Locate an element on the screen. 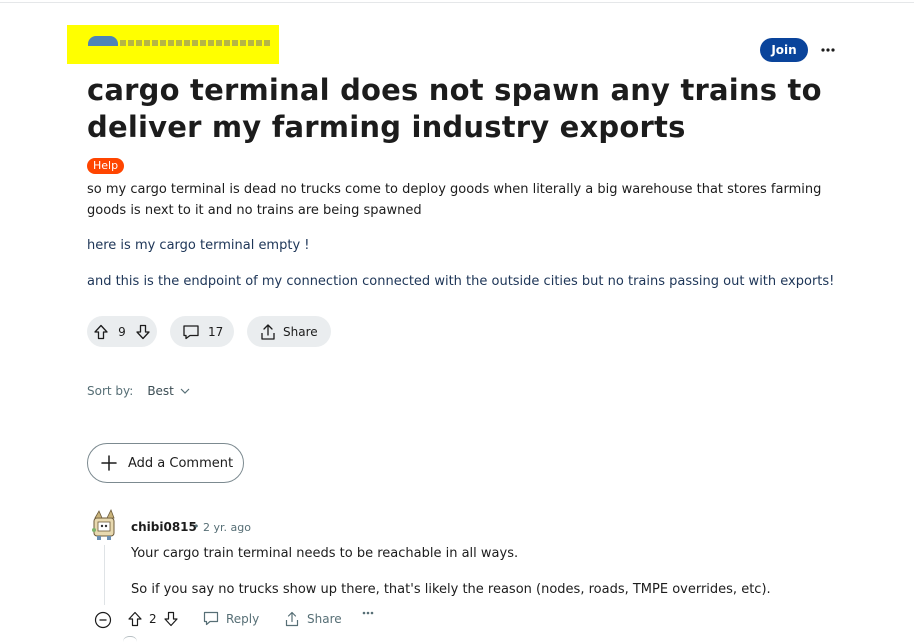  comments-count: 17 is located at coordinates (216, 331).